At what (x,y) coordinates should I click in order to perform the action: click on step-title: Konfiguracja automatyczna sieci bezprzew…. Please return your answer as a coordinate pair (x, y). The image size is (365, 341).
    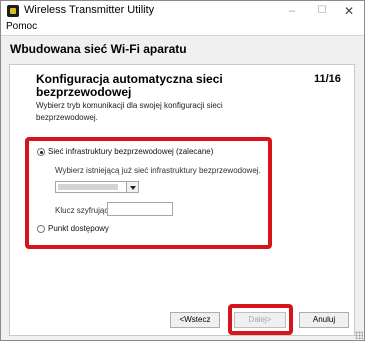
    Looking at the image, I should click on (129, 85).